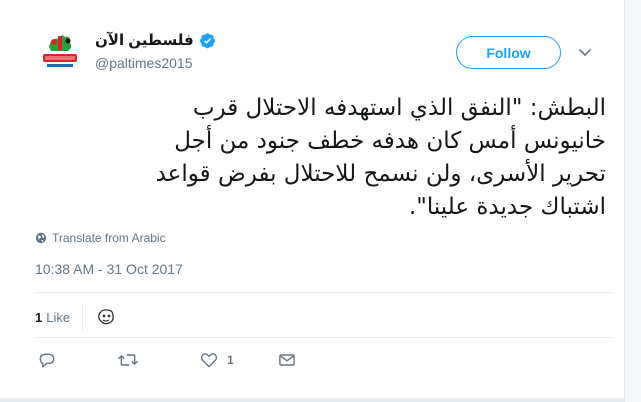 Image resolution: width=641 pixels, height=402 pixels. What do you see at coordinates (390, 141) in the screenshot?
I see `tweet-text-line: خانيونس أمس كان هدفه خطف جنود من أجل` at bounding box center [390, 141].